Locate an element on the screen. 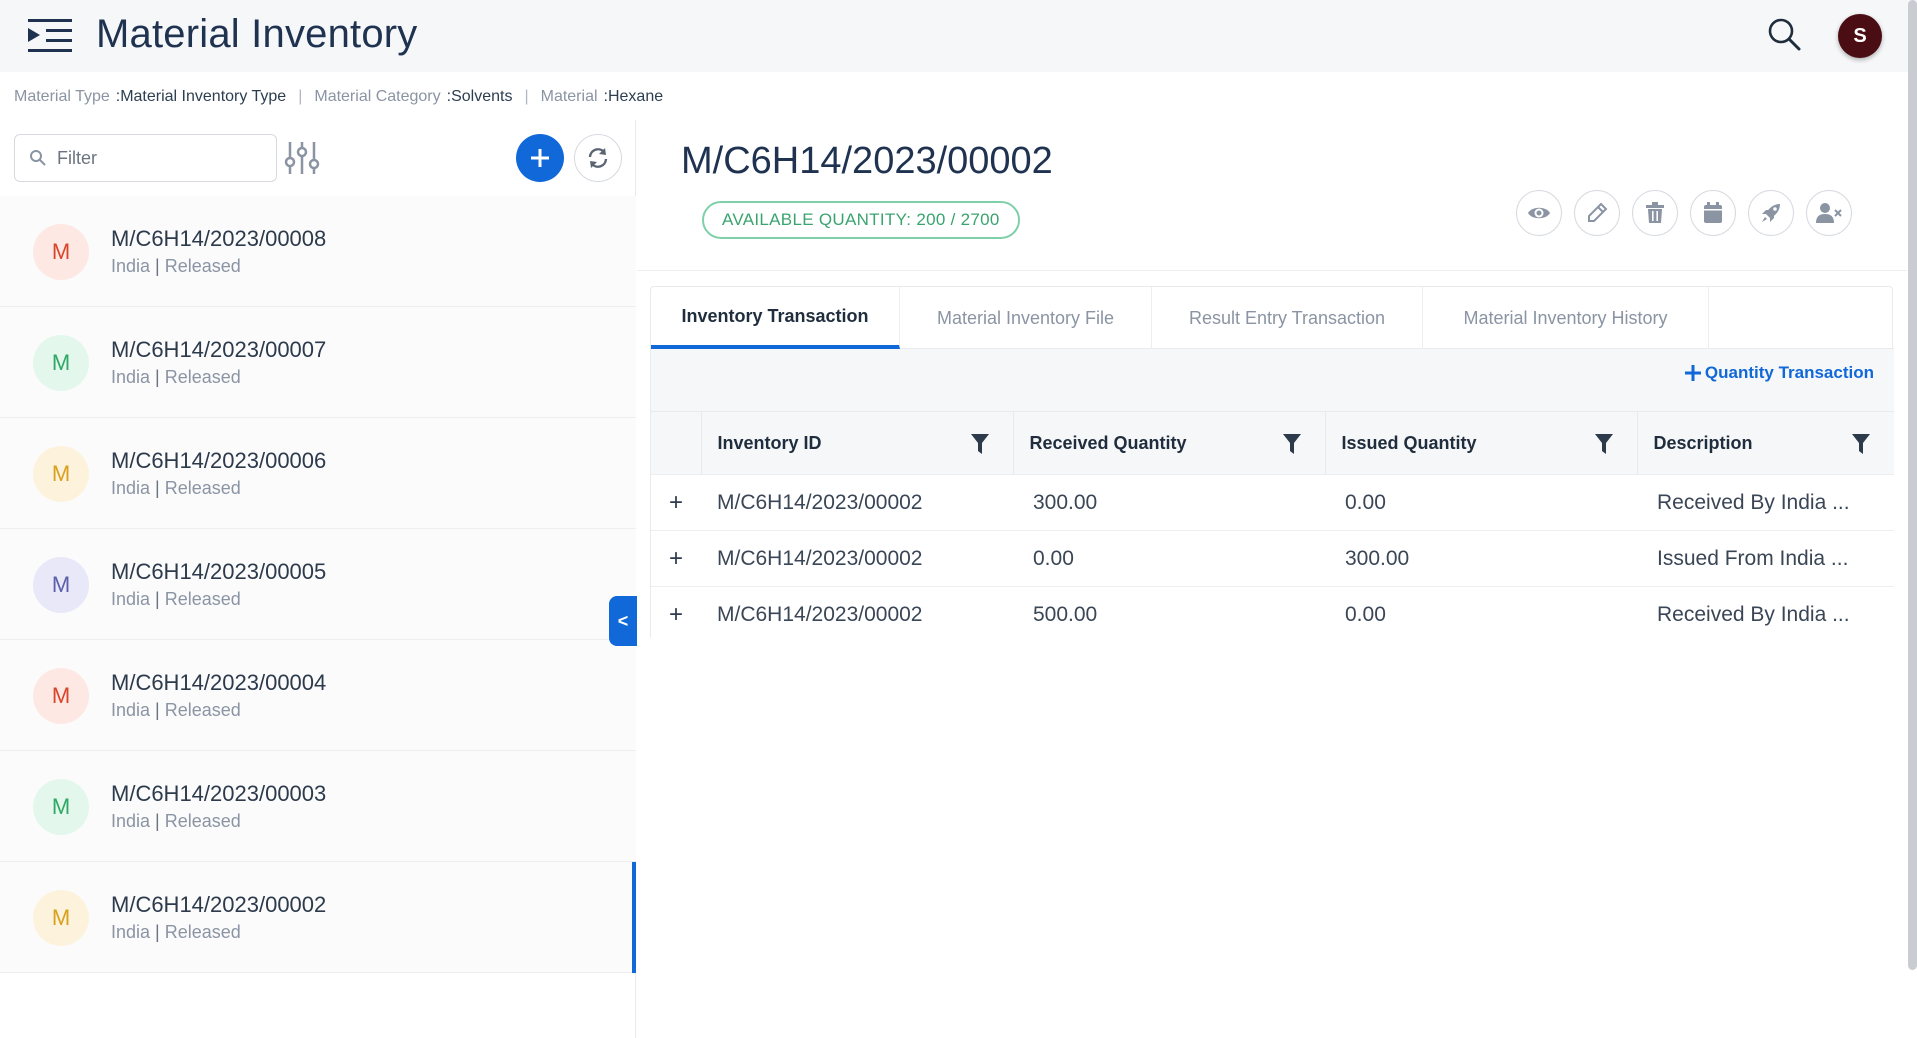  calendar-icon is located at coordinates (1713, 212).